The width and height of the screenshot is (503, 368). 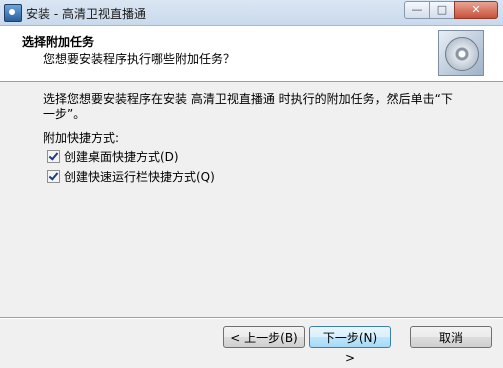 What do you see at coordinates (442, 10) in the screenshot?
I see `maximize-button: □` at bounding box center [442, 10].